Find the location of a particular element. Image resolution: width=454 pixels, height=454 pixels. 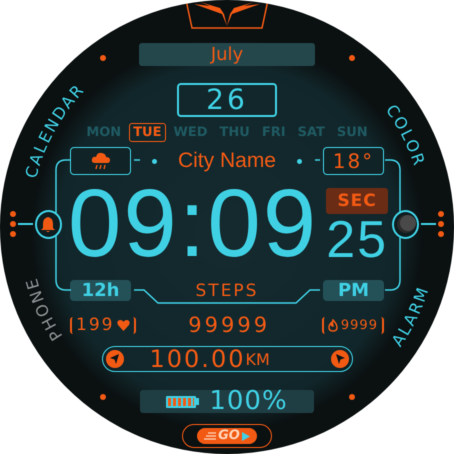

time-display: 09:09 is located at coordinates (193, 224).